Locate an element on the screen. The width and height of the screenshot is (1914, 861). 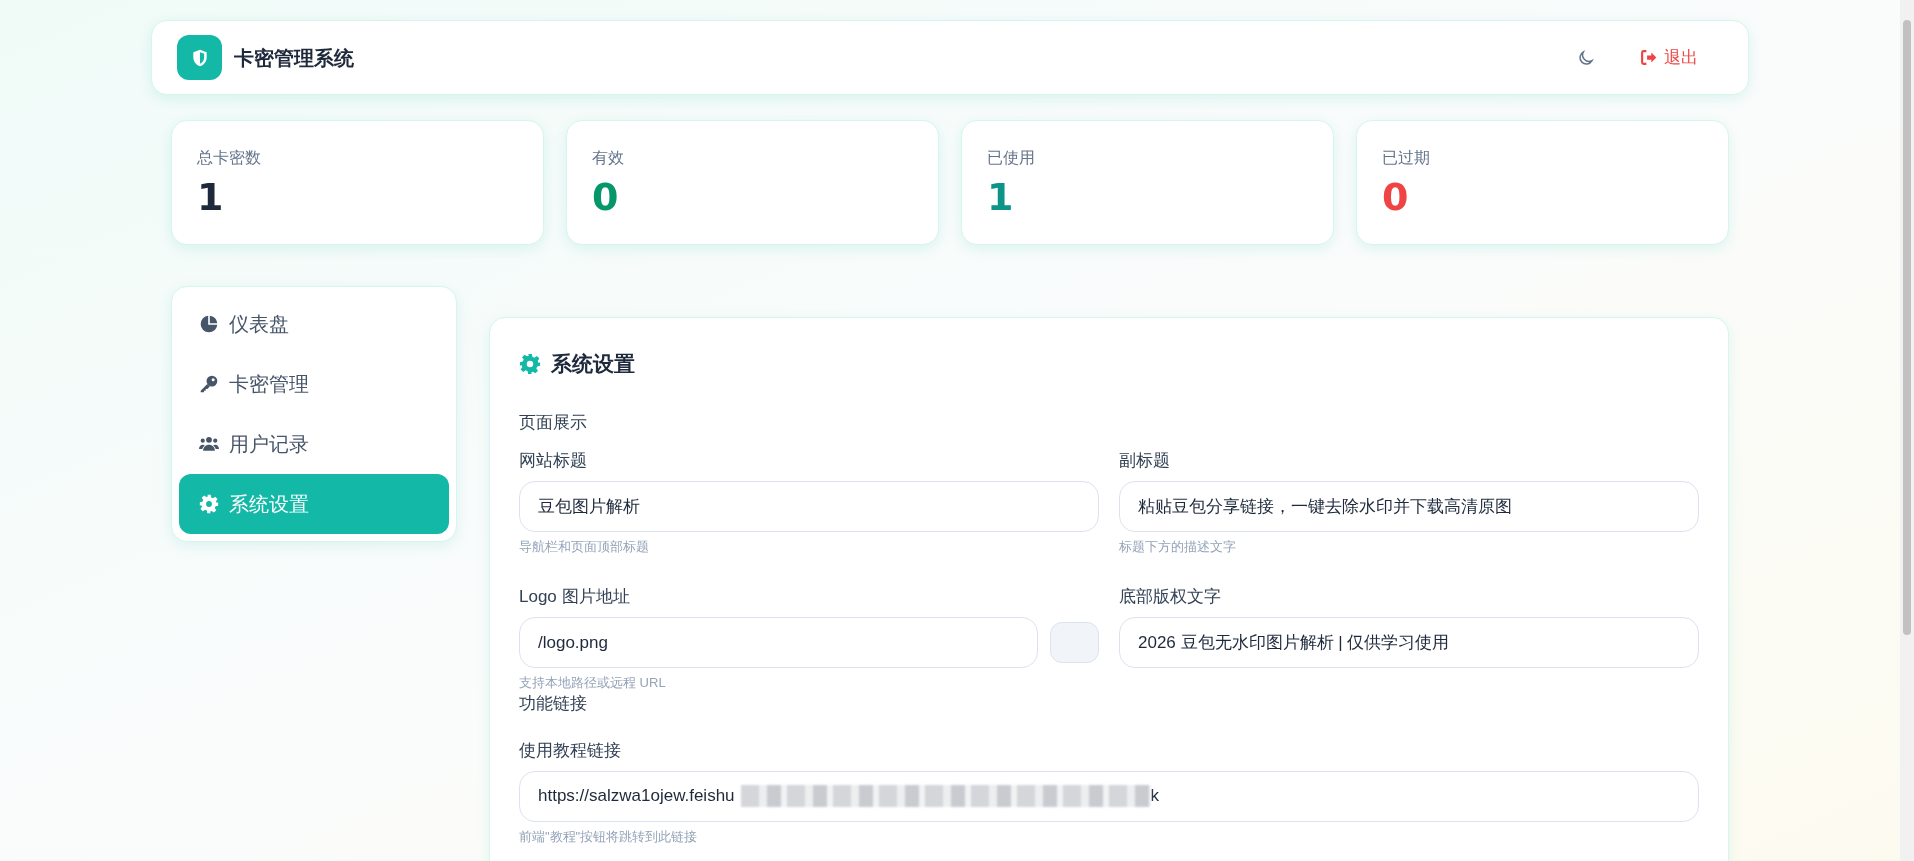
app-title: 卡密管理系统 is located at coordinates (294, 58).